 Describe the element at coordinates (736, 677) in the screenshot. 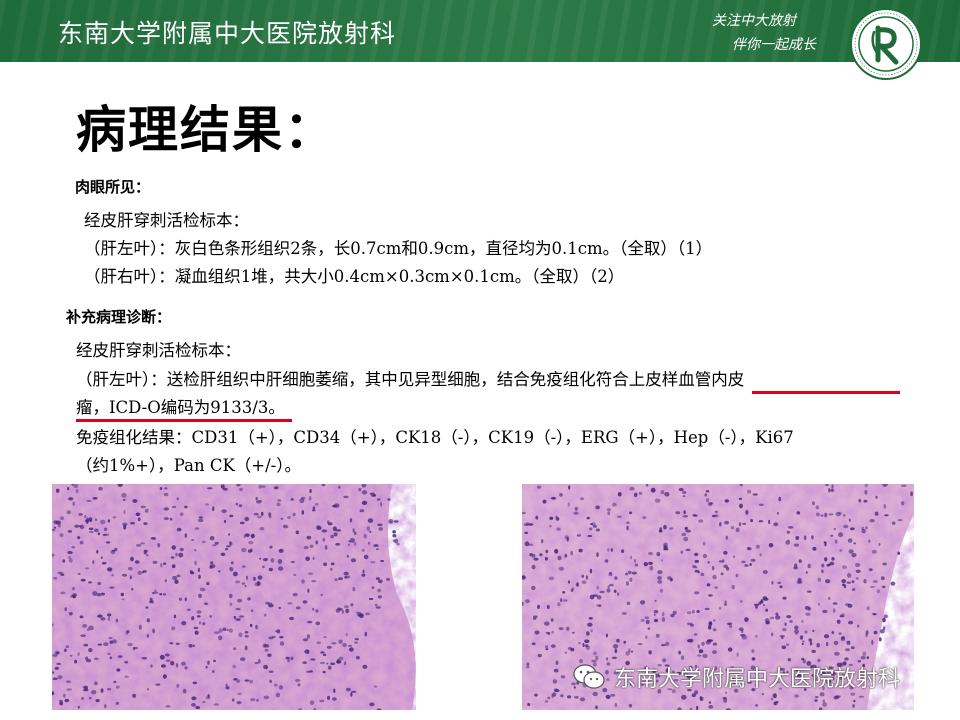

I see `watermark: 东南大学附属中大医院放射科` at that location.